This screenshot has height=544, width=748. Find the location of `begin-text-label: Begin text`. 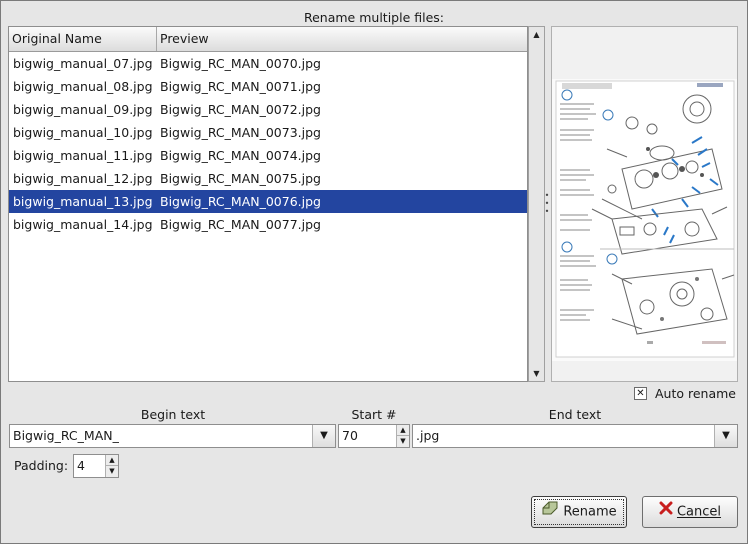

begin-text-label: Begin text is located at coordinates (173, 414).